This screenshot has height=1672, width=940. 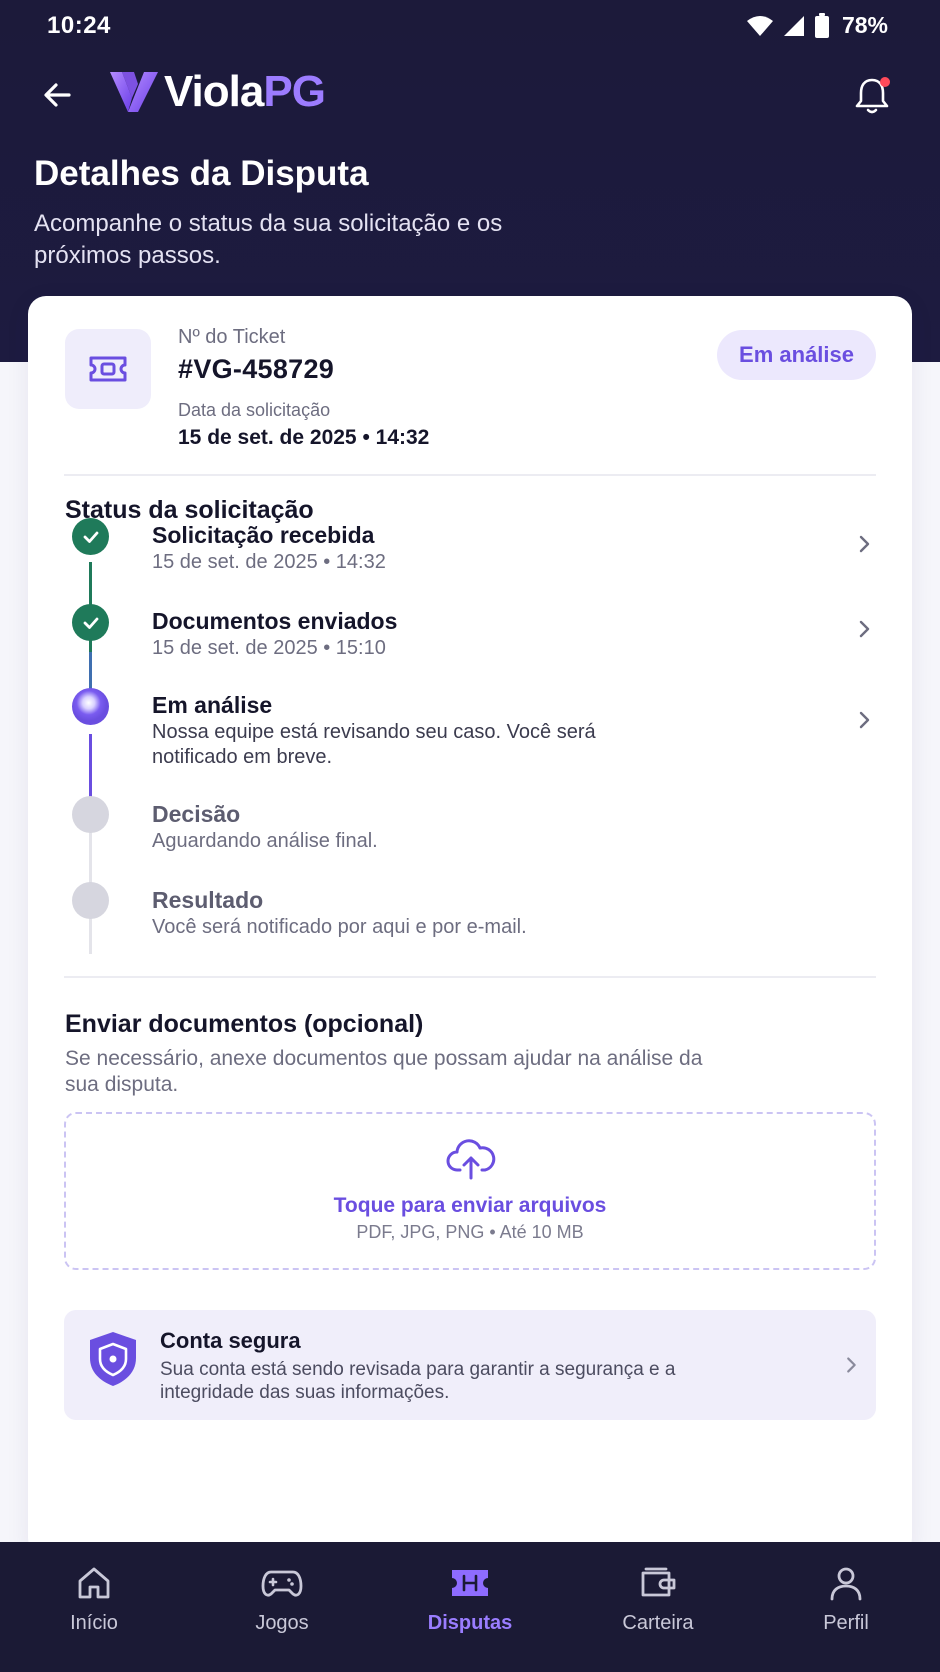 What do you see at coordinates (134, 92) in the screenshot?
I see `logo-mark-icon` at bounding box center [134, 92].